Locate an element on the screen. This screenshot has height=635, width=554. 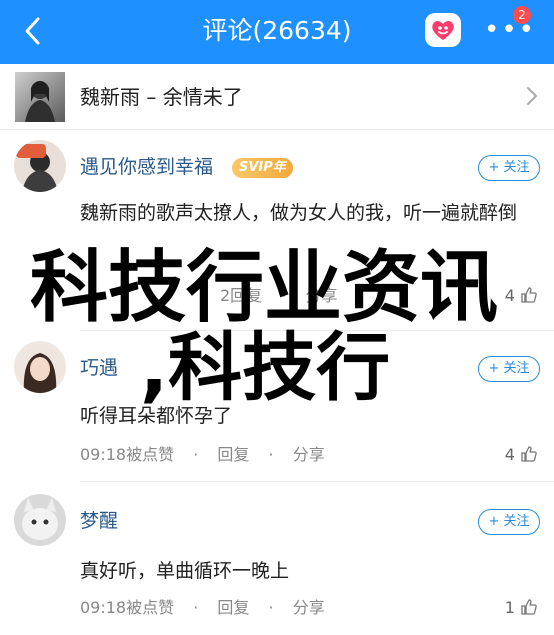
song-info-row: 魏新雨 – 余情未了 is located at coordinates (277, 97).